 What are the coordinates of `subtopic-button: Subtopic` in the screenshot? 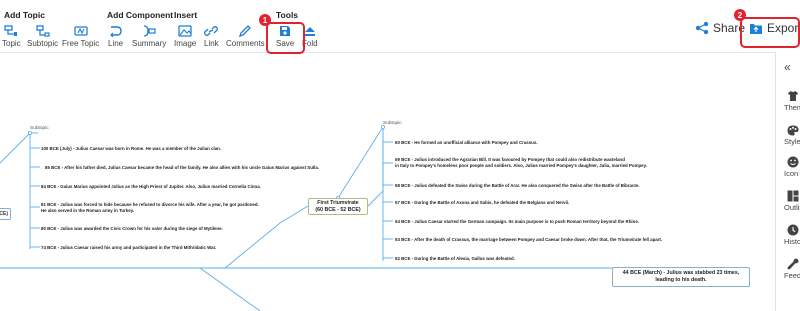 It's located at (42, 37).